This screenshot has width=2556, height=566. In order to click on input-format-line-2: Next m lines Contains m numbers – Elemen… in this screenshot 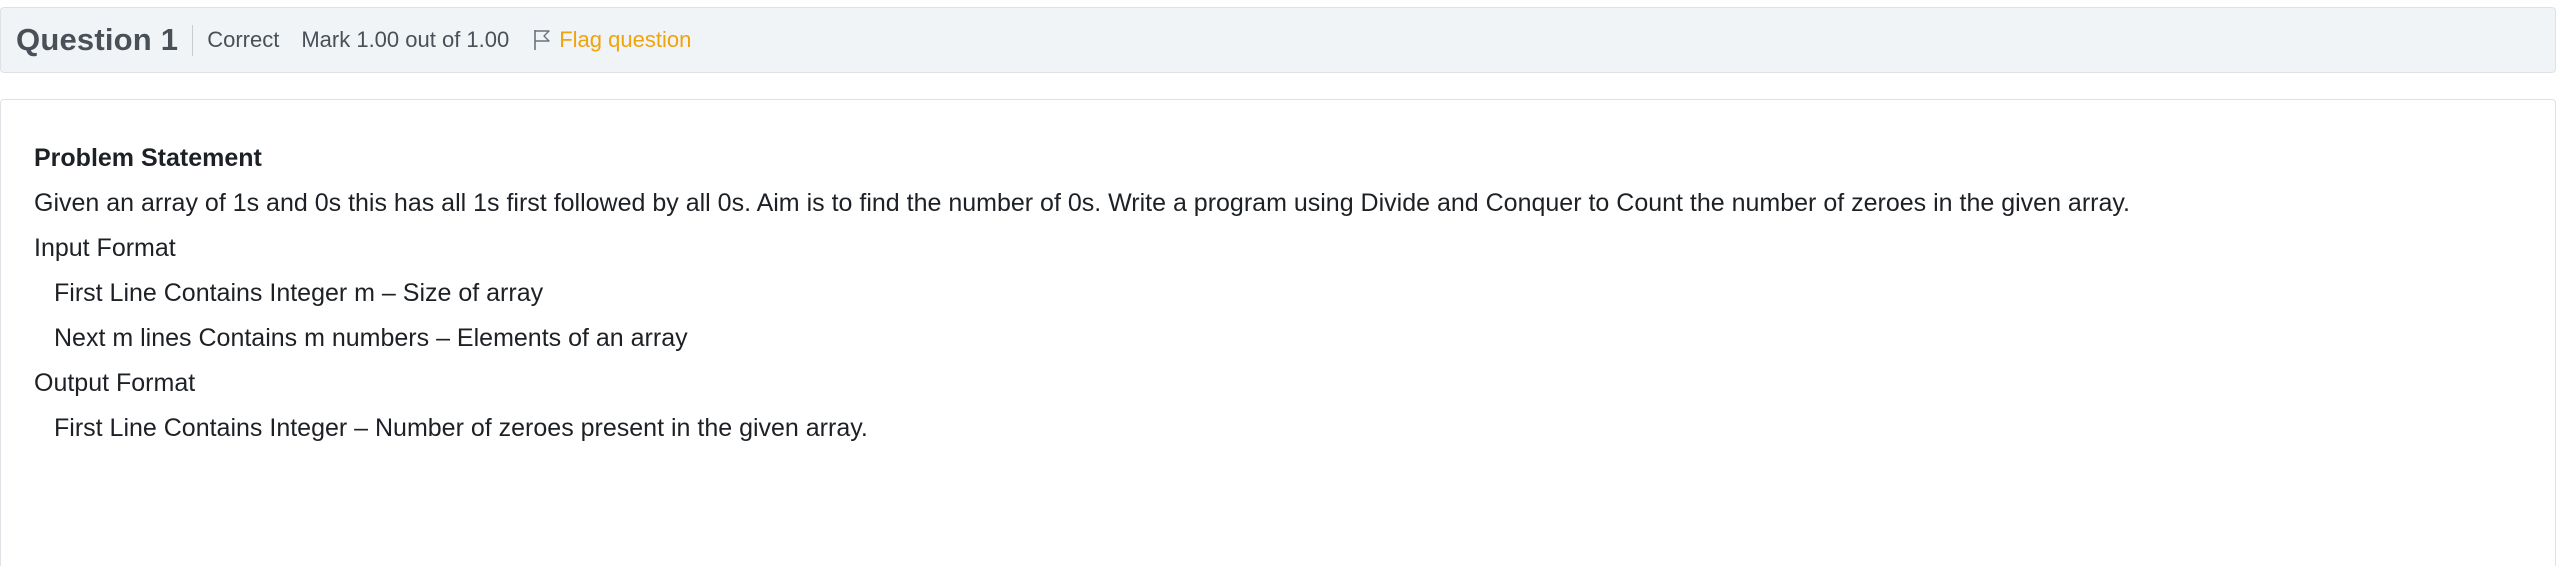, I will do `click(371, 338)`.